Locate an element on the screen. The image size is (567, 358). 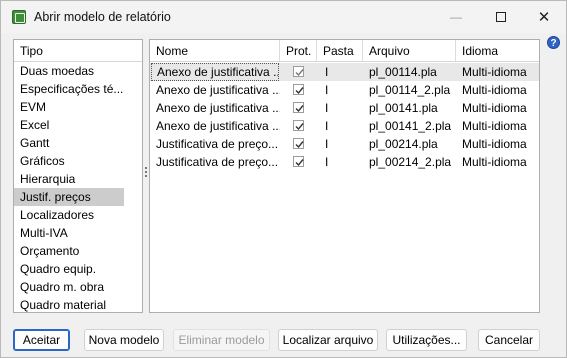
maximize-icon is located at coordinates (501, 17).